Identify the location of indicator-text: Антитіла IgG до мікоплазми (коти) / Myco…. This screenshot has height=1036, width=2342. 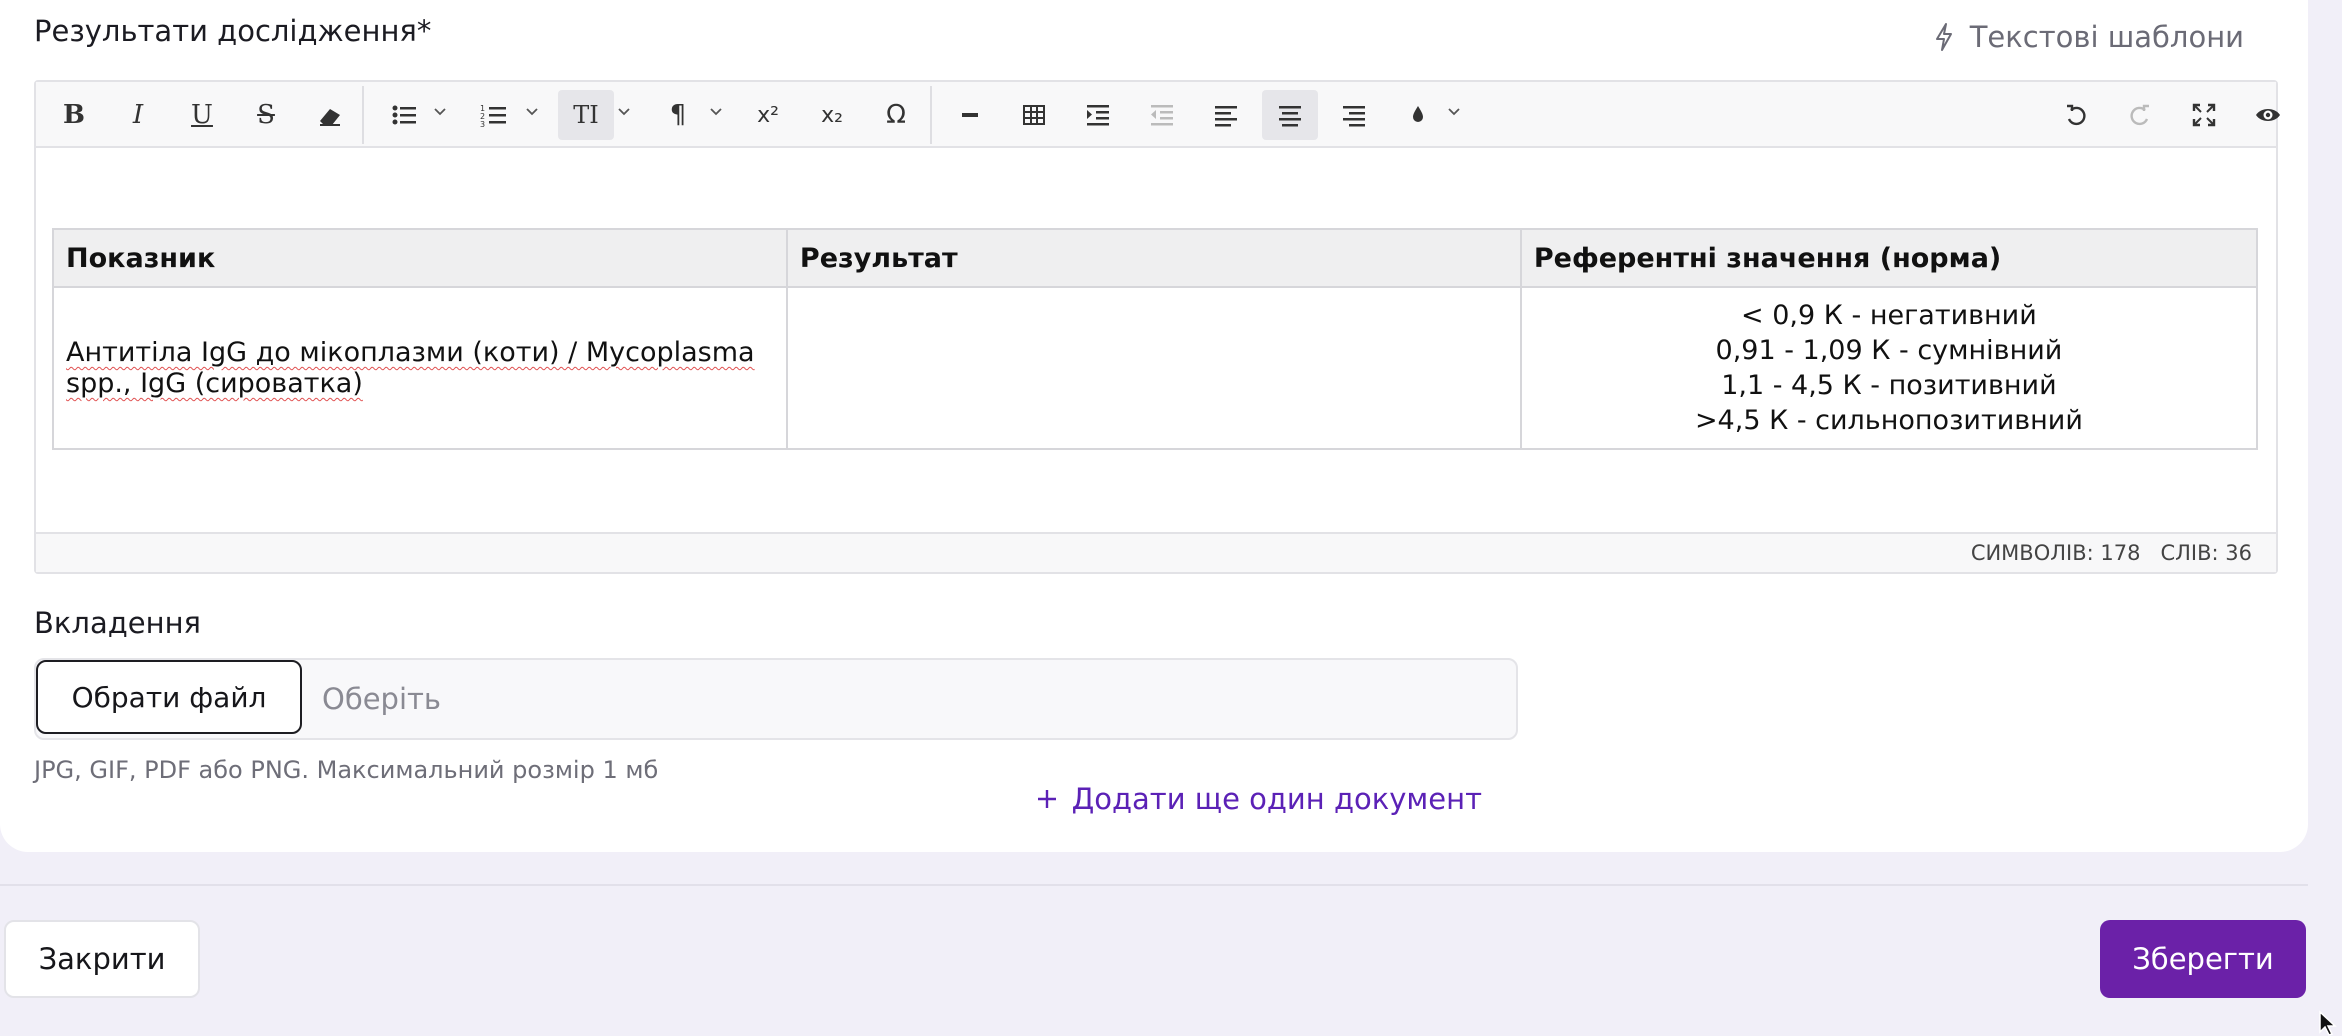
(410, 368).